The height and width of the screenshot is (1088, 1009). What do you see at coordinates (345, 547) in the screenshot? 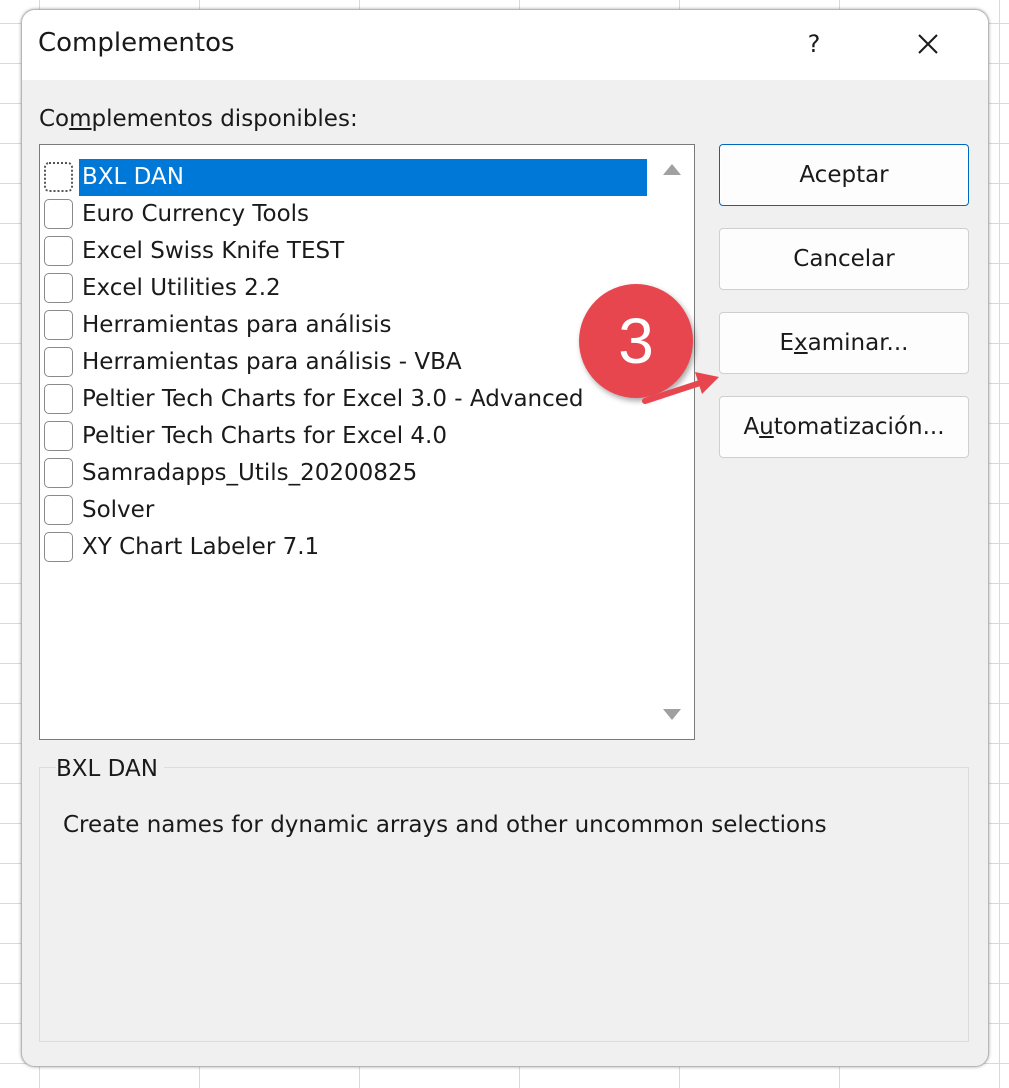
I see `addin-list-item: XY Chart Labeler 7.1` at bounding box center [345, 547].